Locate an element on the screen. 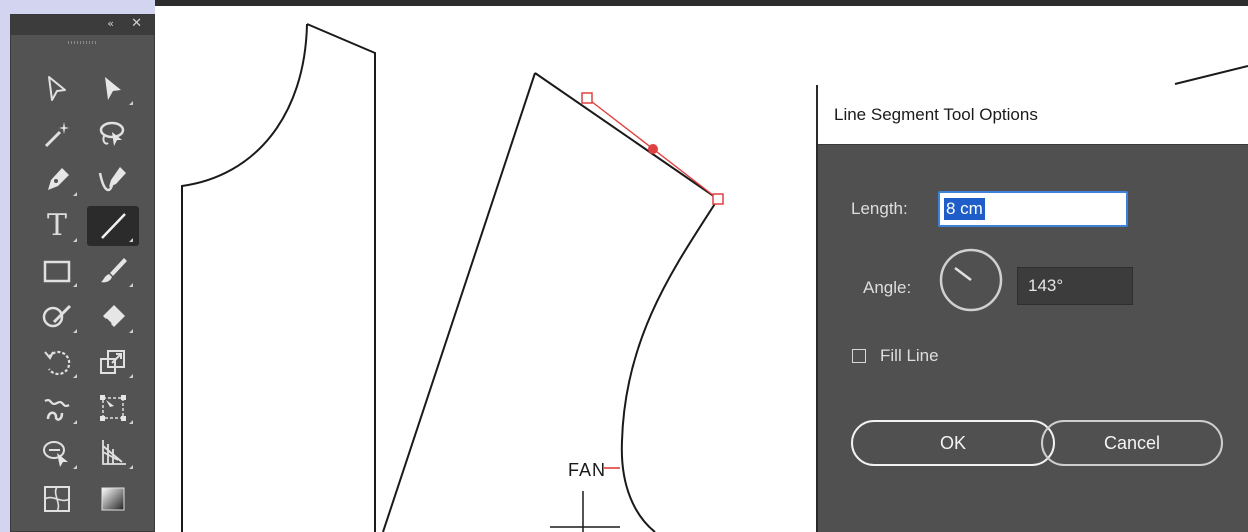  gradient-tool is located at coordinates (113, 499).